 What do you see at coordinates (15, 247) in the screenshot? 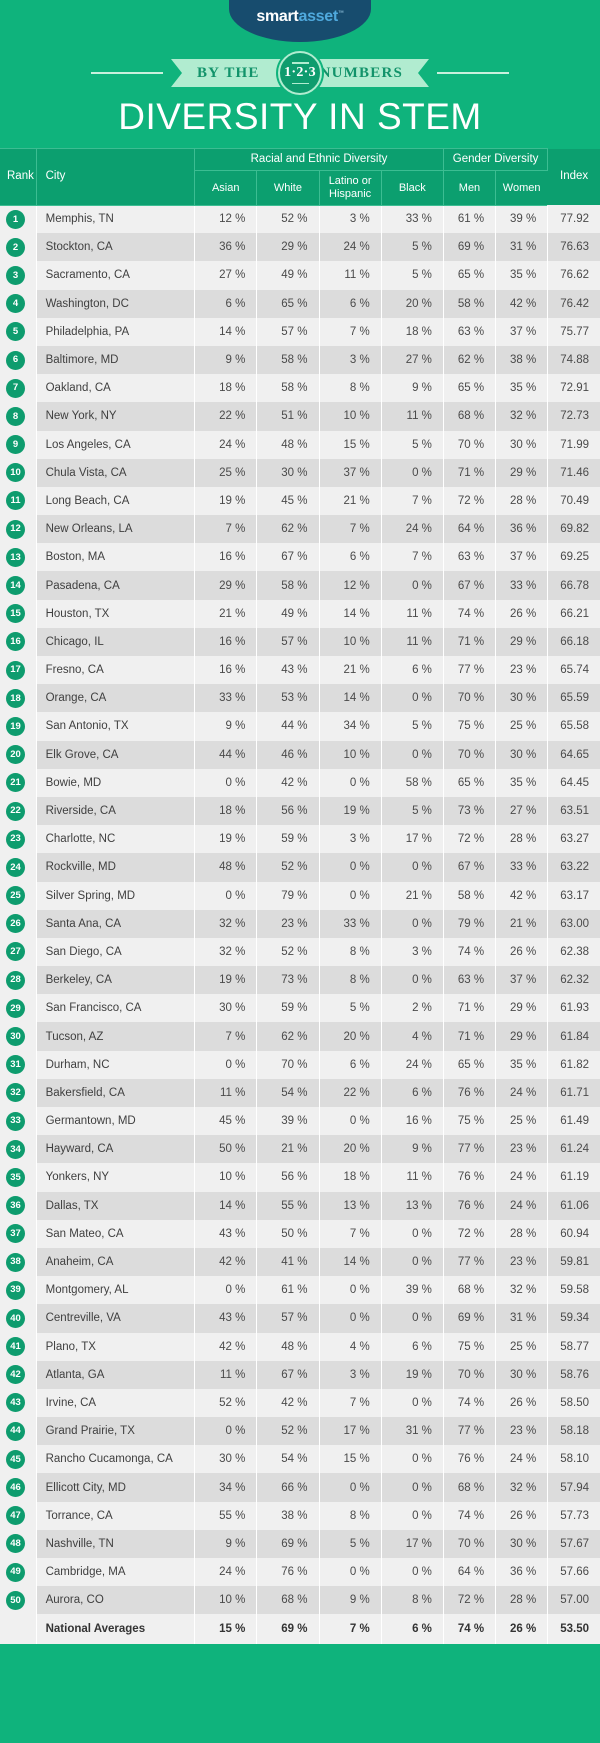
I see `rank-badge: 2` at bounding box center [15, 247].